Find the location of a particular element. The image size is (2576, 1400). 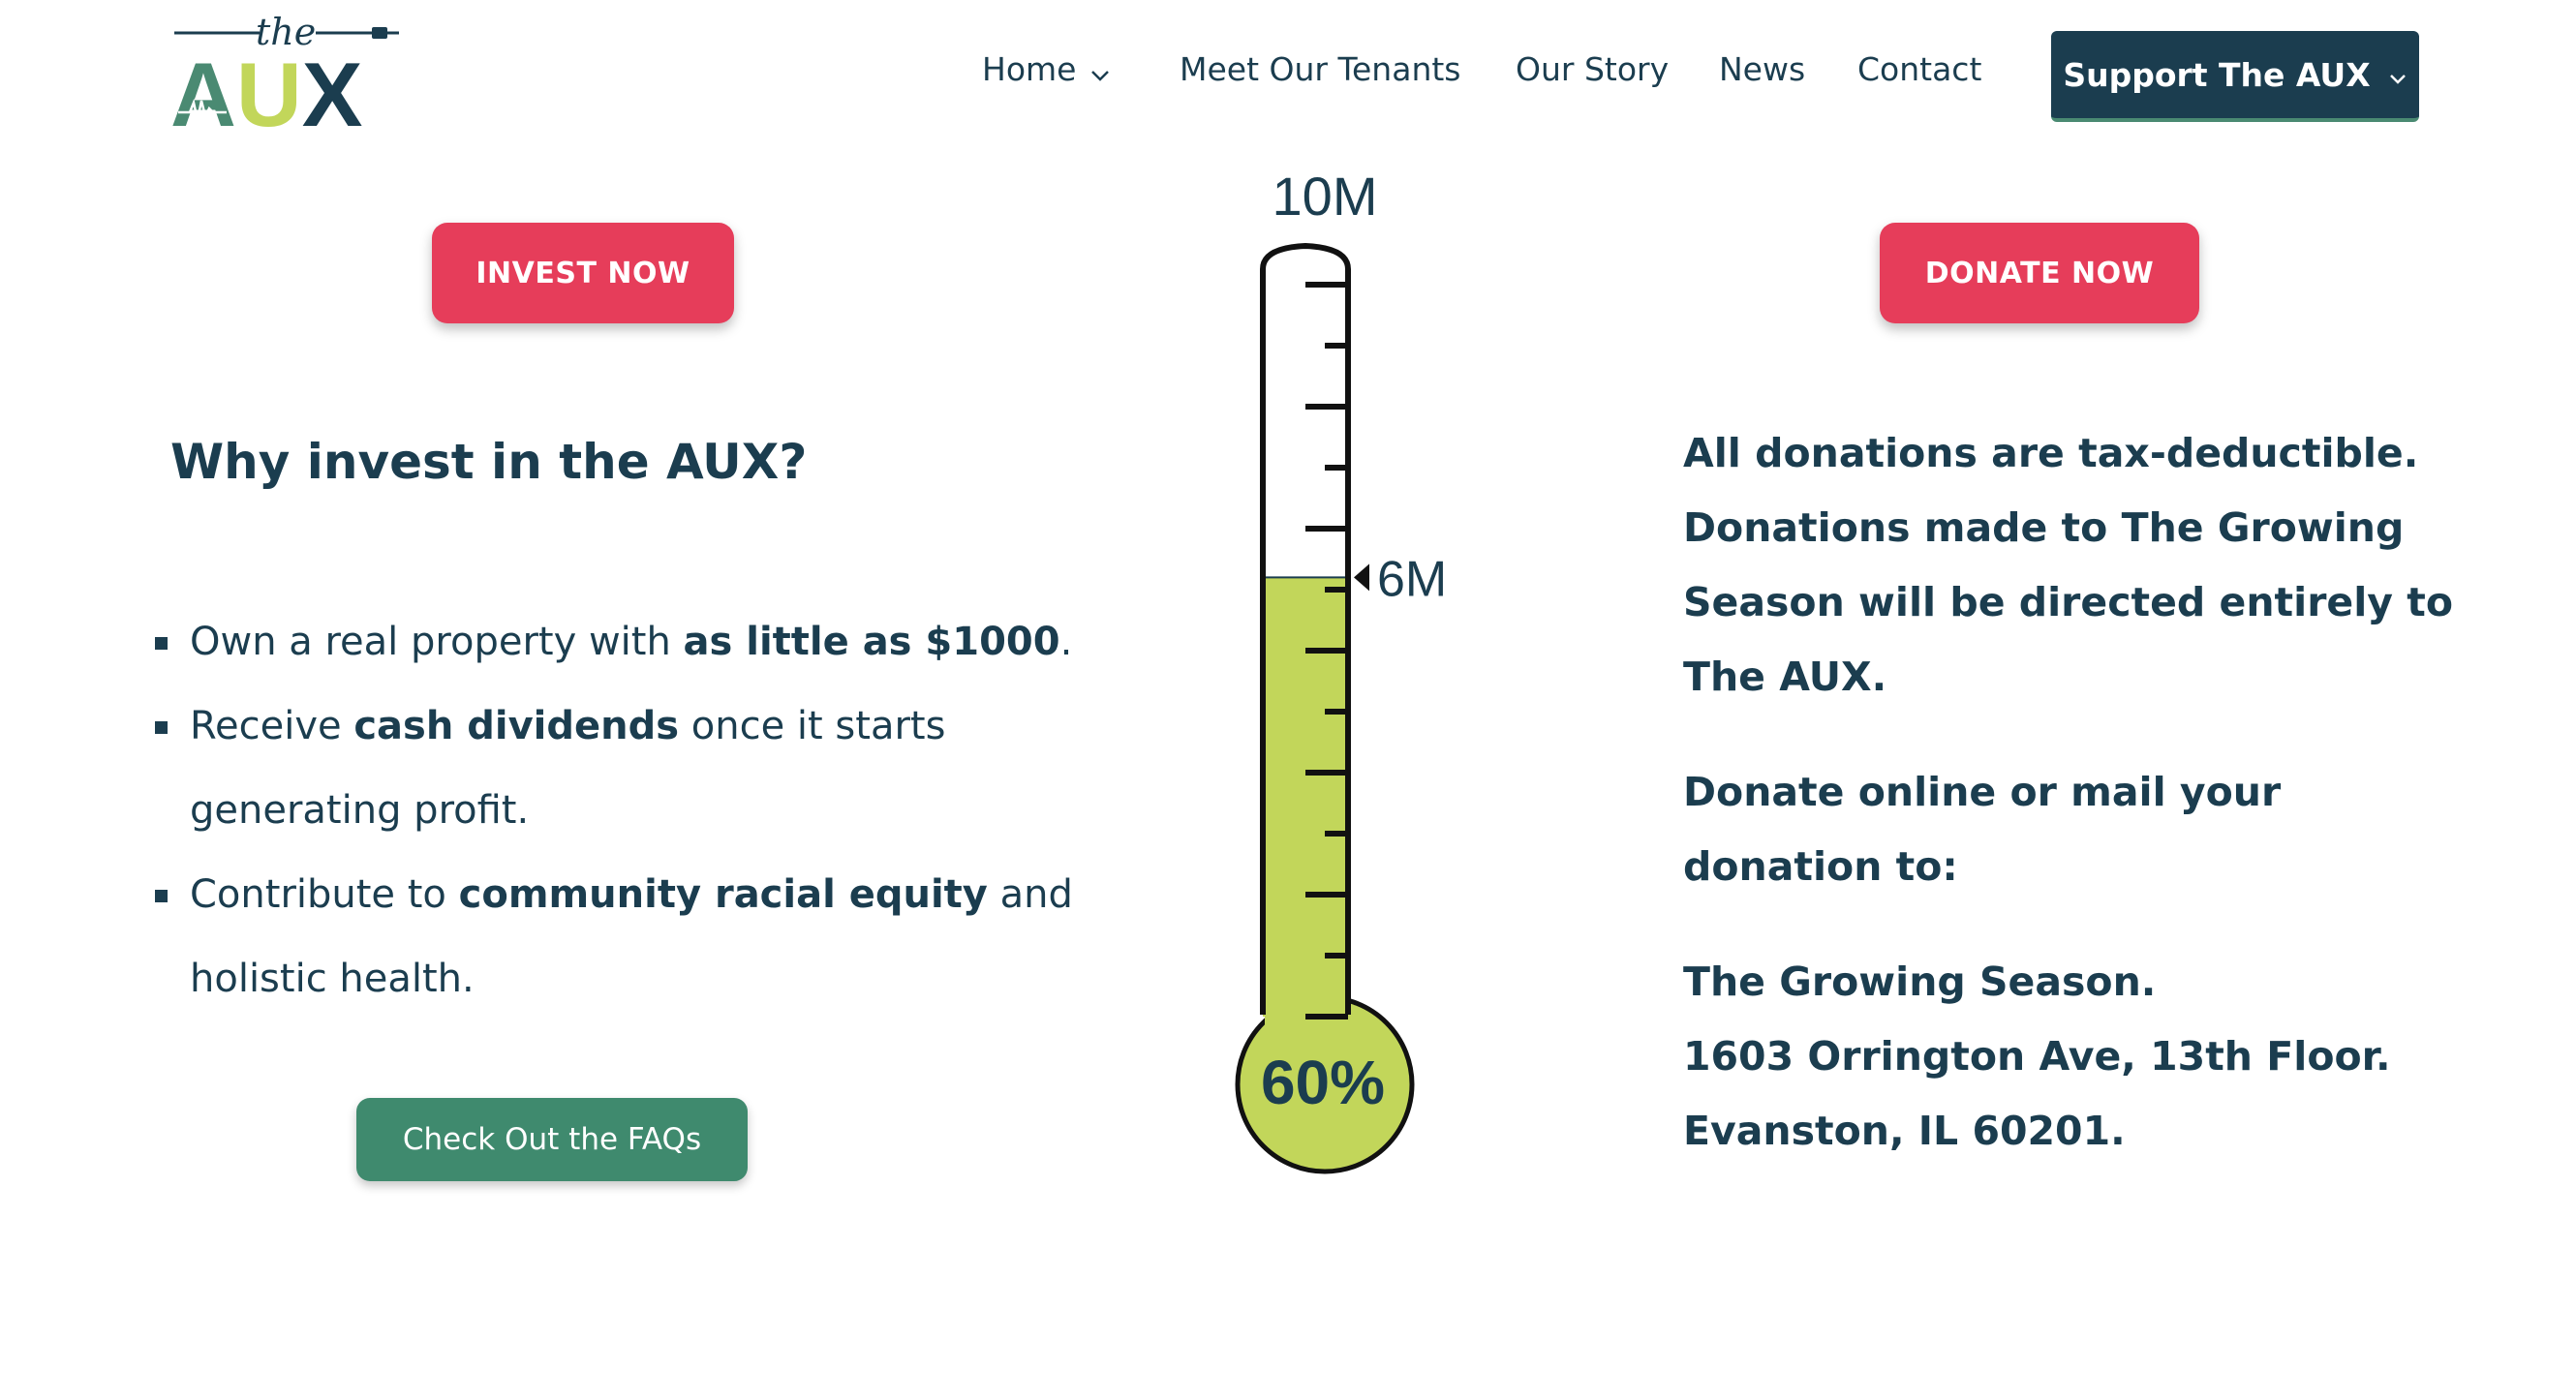

nav-item-news: News is located at coordinates (1762, 69).